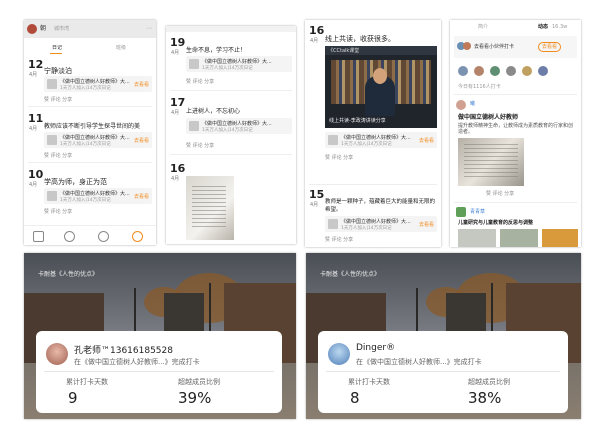  Describe the element at coordinates (69, 236) in the screenshot. I see `discover-icon` at that location.